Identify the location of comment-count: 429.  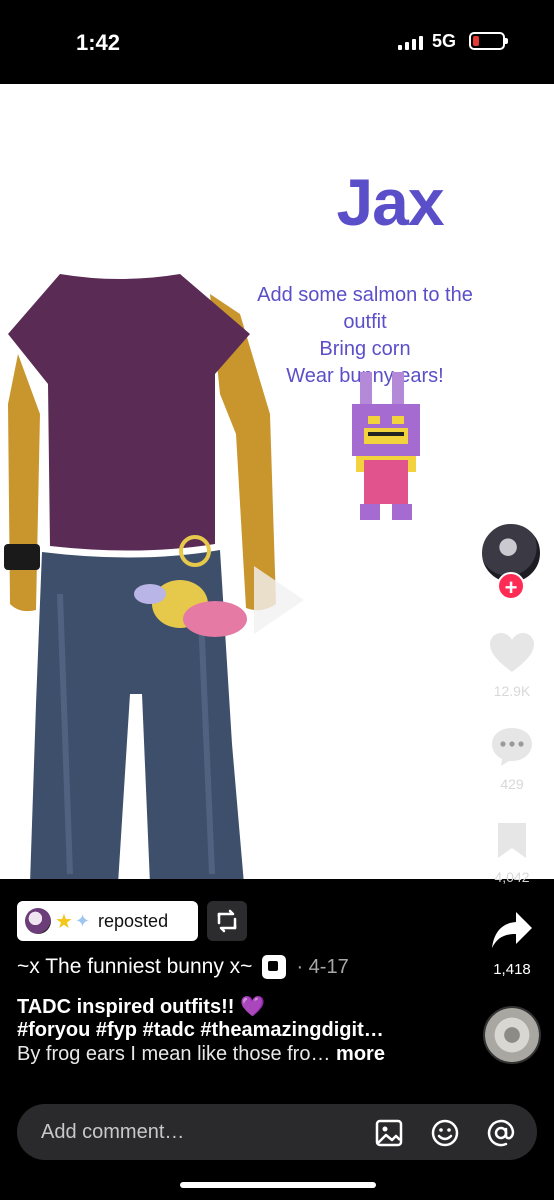
(512, 784).